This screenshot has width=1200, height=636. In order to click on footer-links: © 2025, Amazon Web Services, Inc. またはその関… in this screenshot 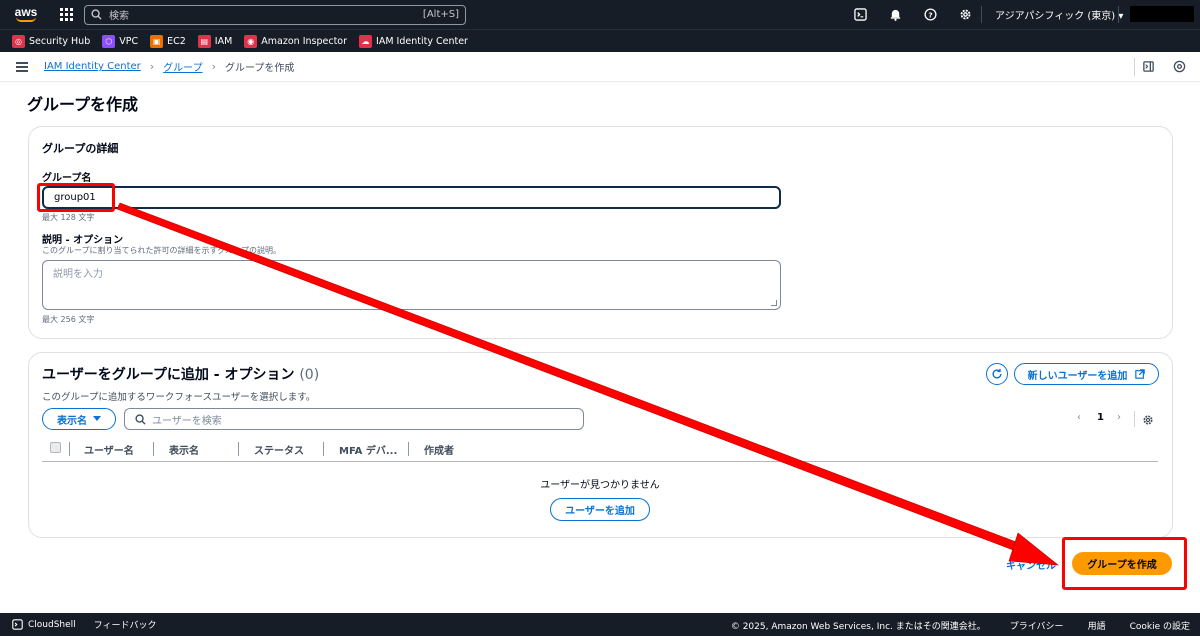, I will do `click(960, 625)`.